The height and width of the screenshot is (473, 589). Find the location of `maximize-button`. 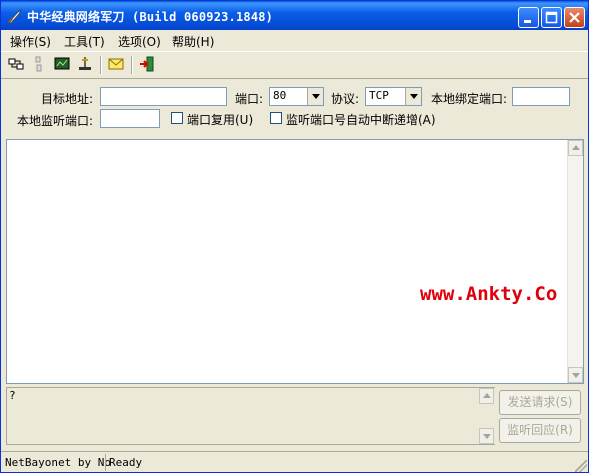

maximize-button is located at coordinates (551, 17).